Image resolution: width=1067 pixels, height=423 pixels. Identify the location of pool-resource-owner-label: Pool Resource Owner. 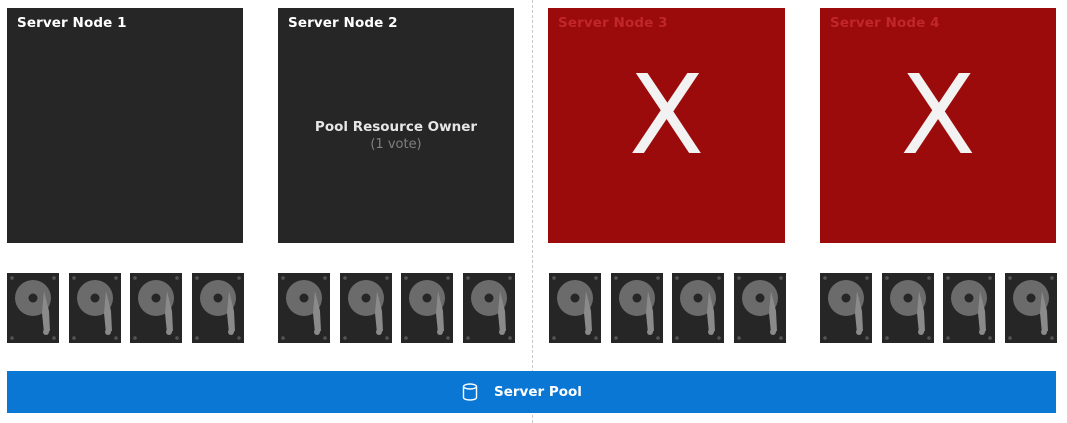
(396, 127).